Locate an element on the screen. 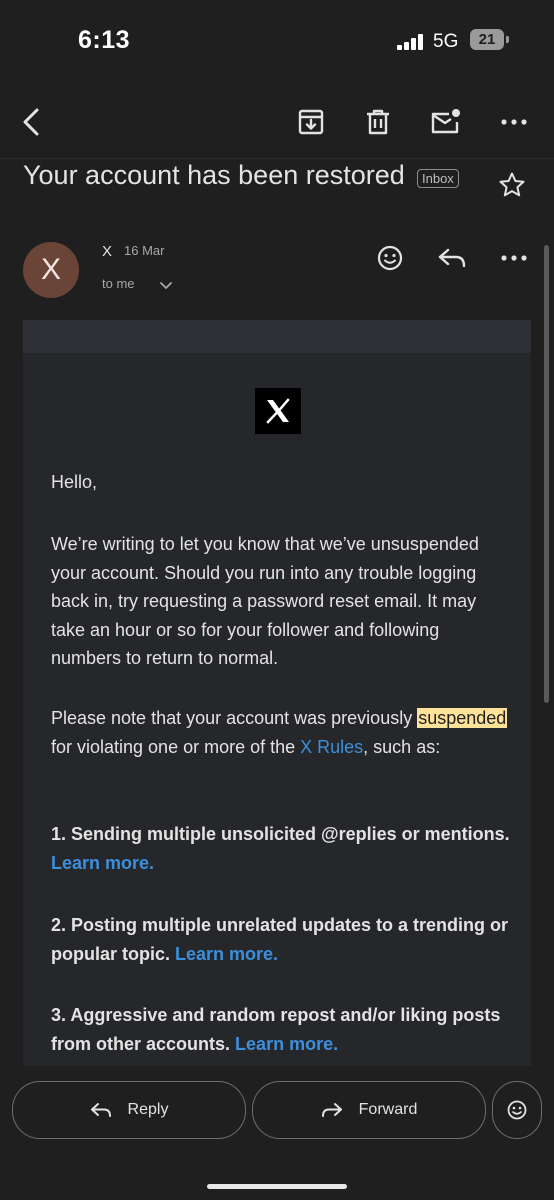 The width and height of the screenshot is (554, 1200). x-logo-icon is located at coordinates (278, 411).